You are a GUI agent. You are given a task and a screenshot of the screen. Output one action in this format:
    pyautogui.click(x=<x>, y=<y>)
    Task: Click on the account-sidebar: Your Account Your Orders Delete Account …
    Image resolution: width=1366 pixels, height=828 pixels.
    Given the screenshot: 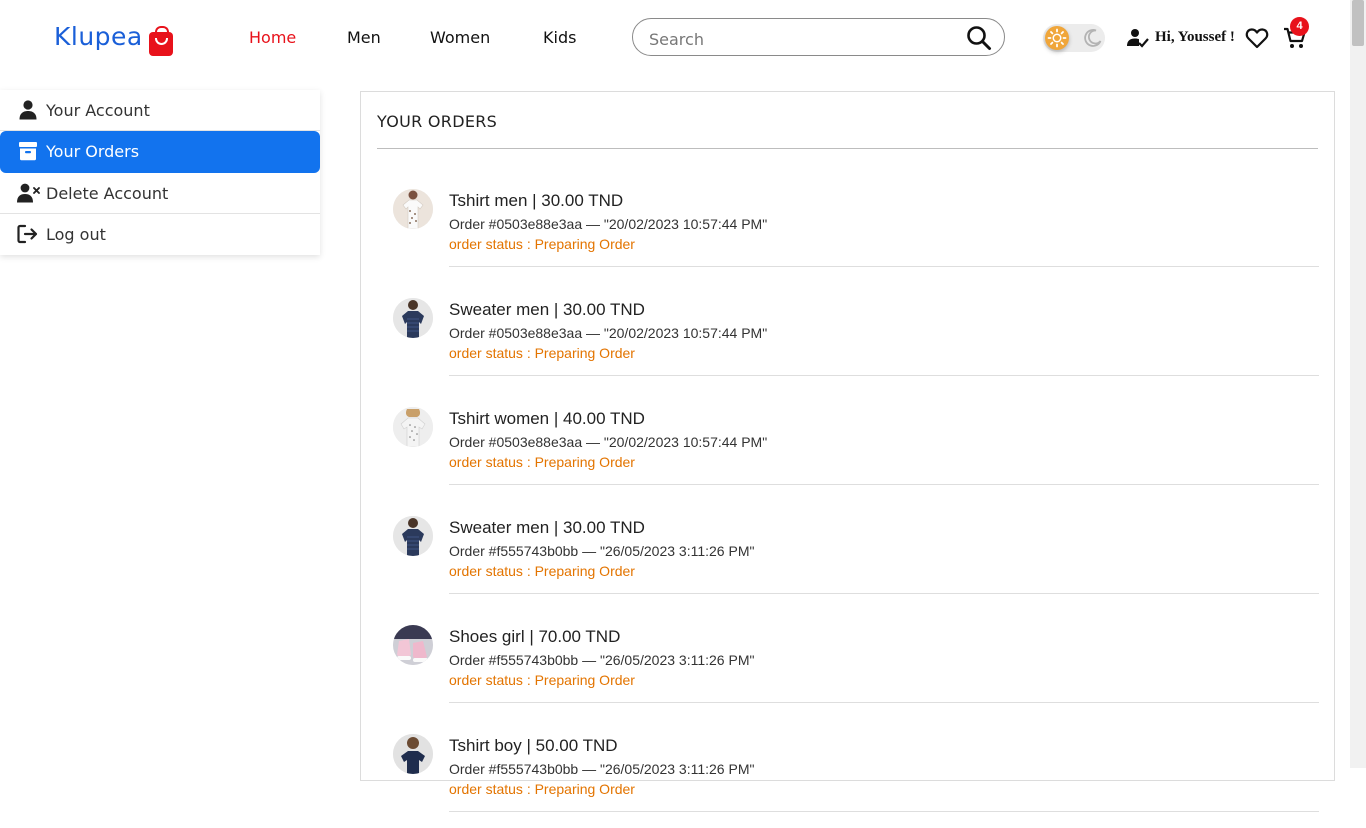 What is the action you would take?
    pyautogui.click(x=160, y=172)
    